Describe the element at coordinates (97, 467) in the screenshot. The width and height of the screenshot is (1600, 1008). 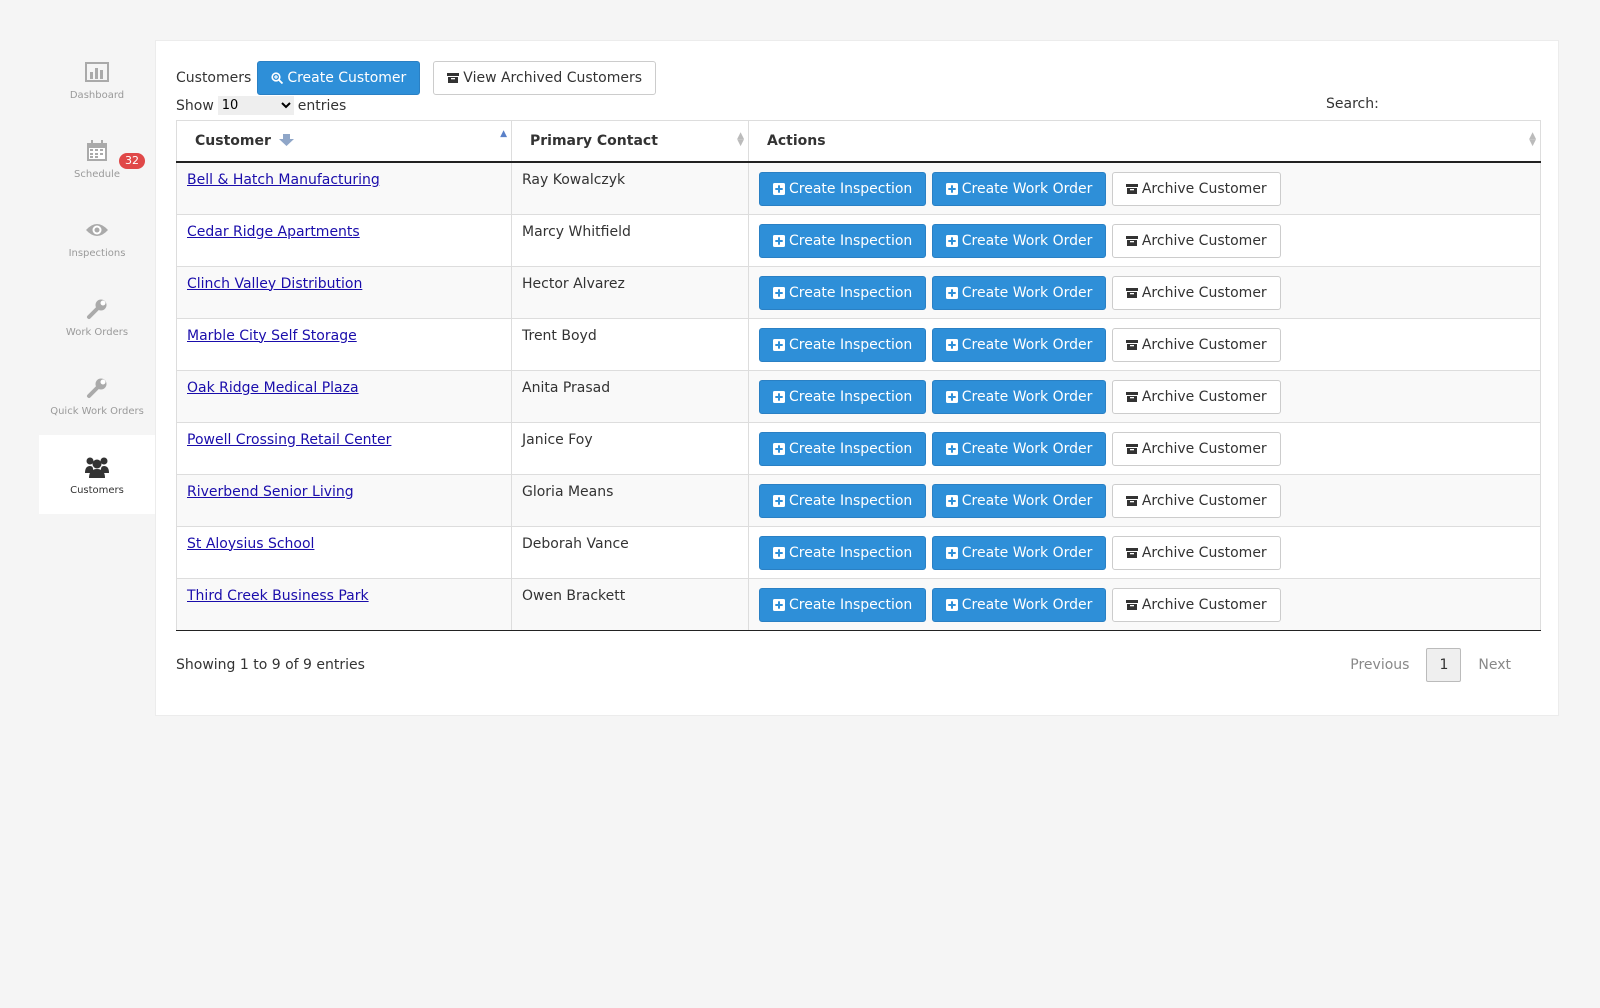
I see `users-icon` at that location.